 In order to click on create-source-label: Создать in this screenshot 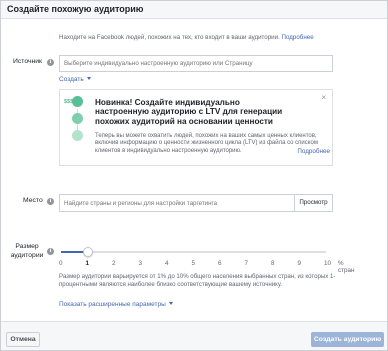, I will do `click(71, 79)`.